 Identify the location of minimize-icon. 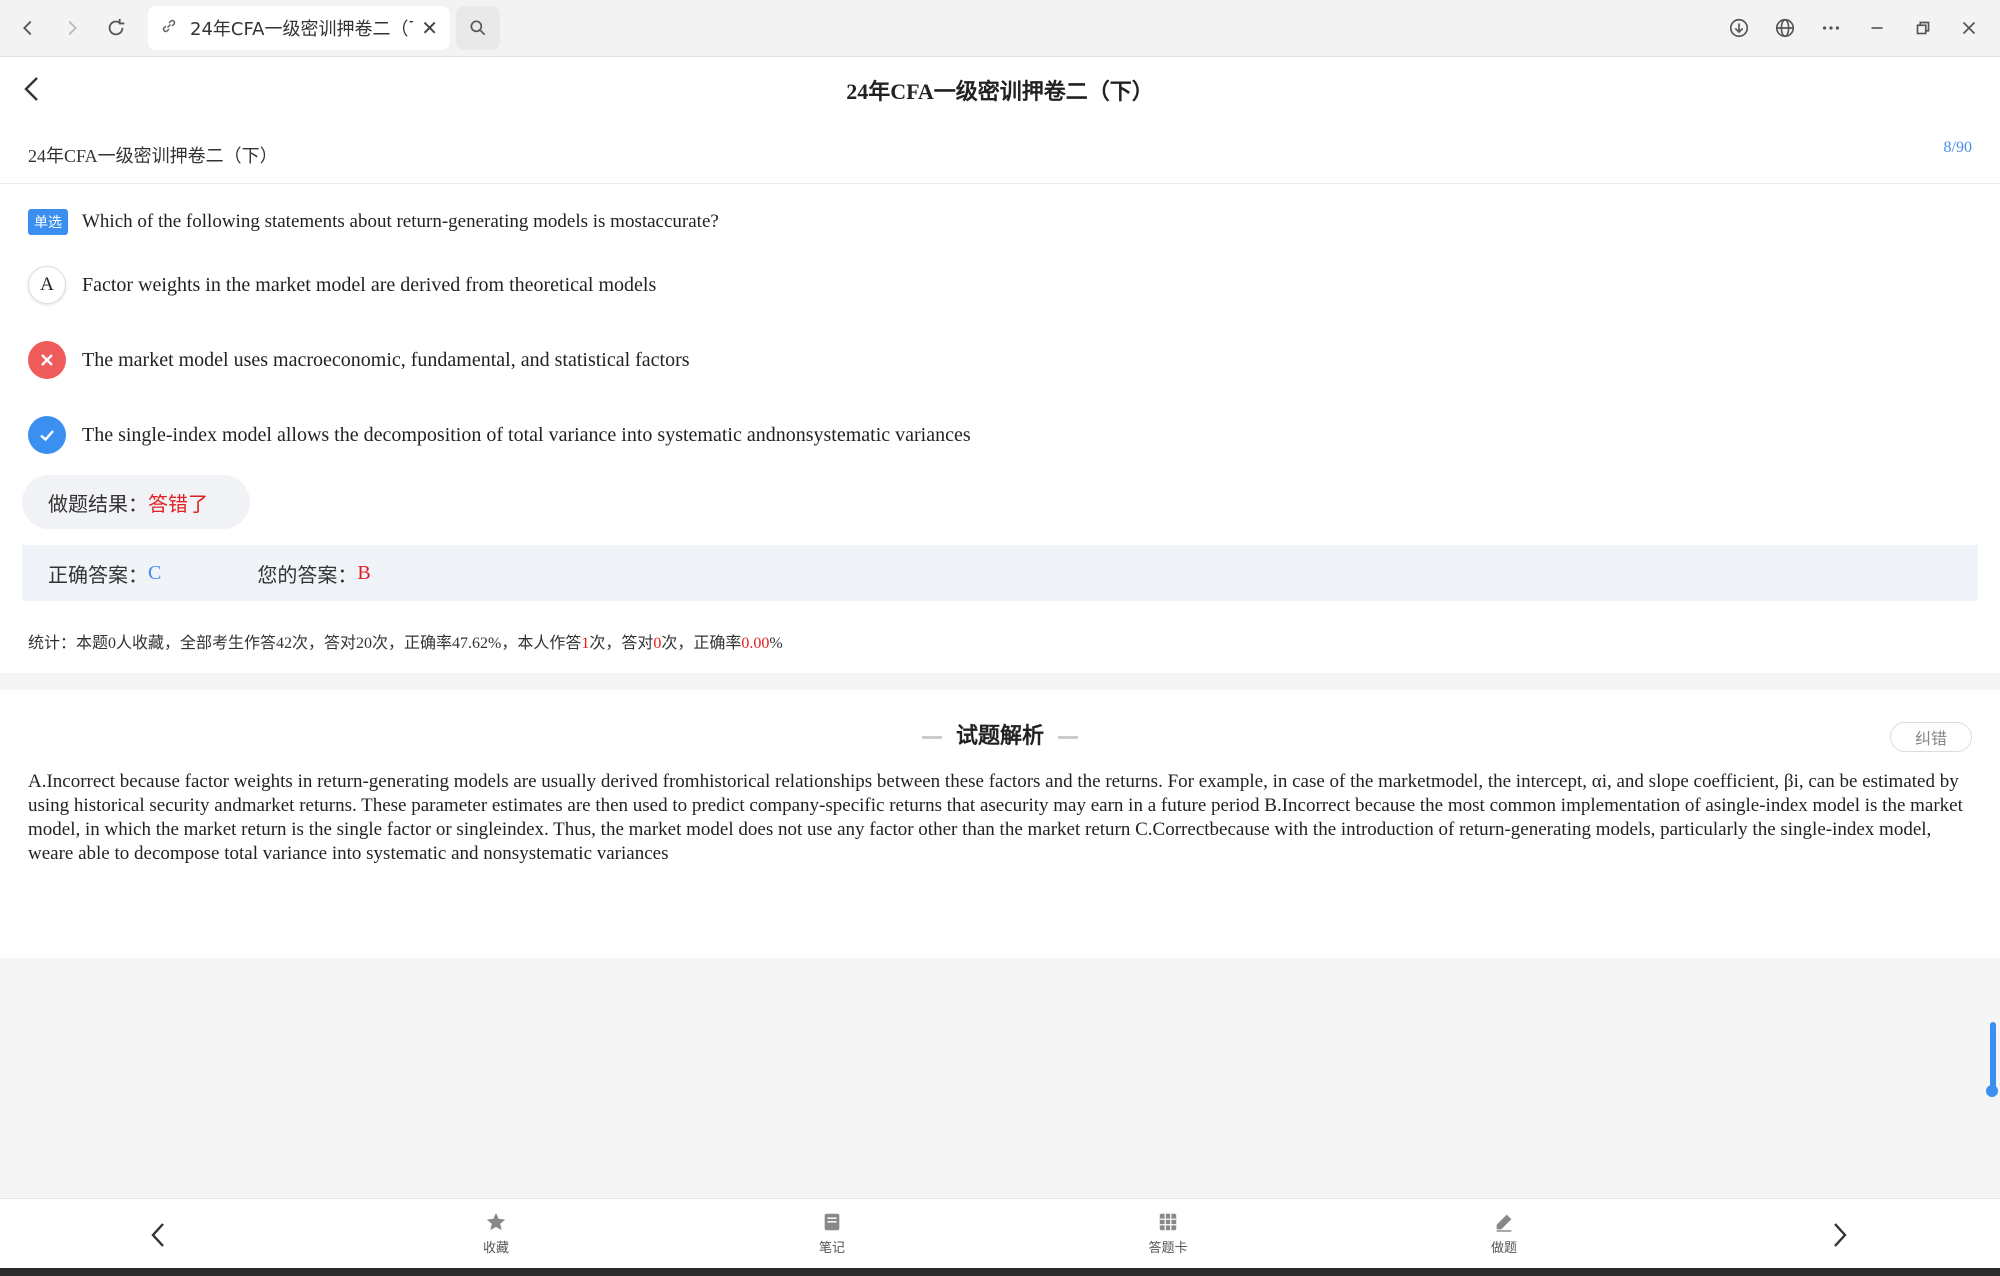
(1877, 28).